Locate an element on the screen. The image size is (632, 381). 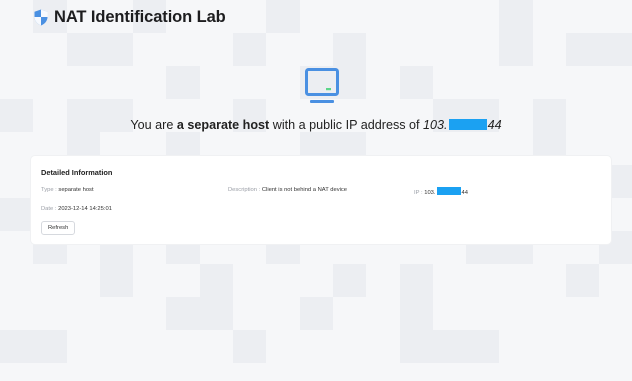
type-label: Type : is located at coordinates (49, 190).